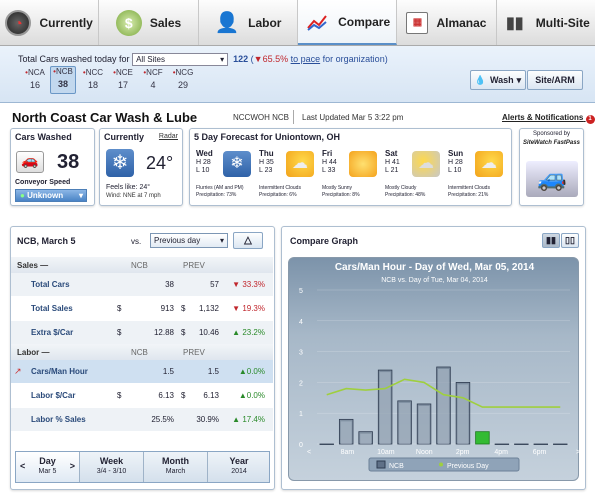  I want to click on site-date: NCB, March 5, so click(46, 241).